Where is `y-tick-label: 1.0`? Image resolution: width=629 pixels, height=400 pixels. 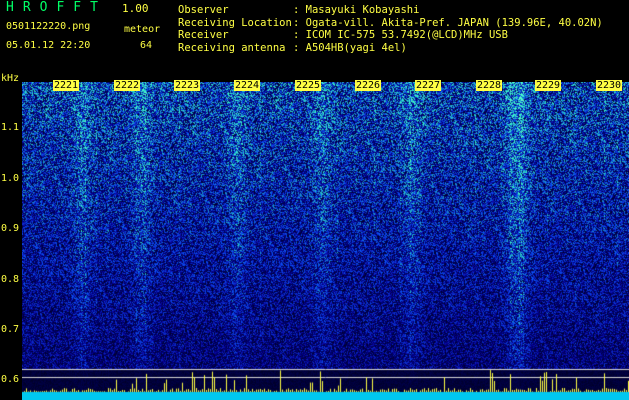
y-tick-label: 1.0 is located at coordinates (10, 178).